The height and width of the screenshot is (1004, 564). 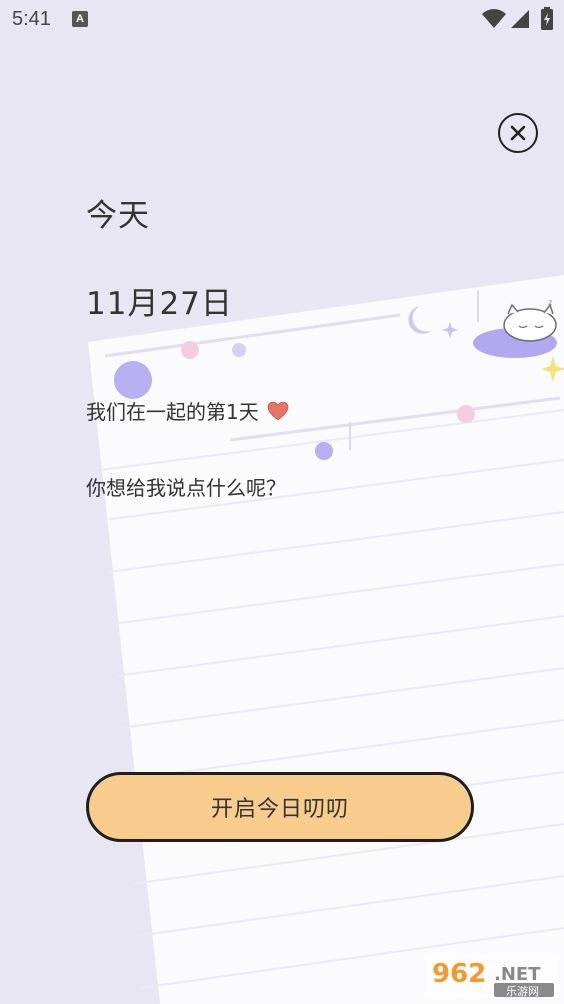 I want to click on prompt-text: 你想给我说点什么呢？, so click(x=186, y=488).